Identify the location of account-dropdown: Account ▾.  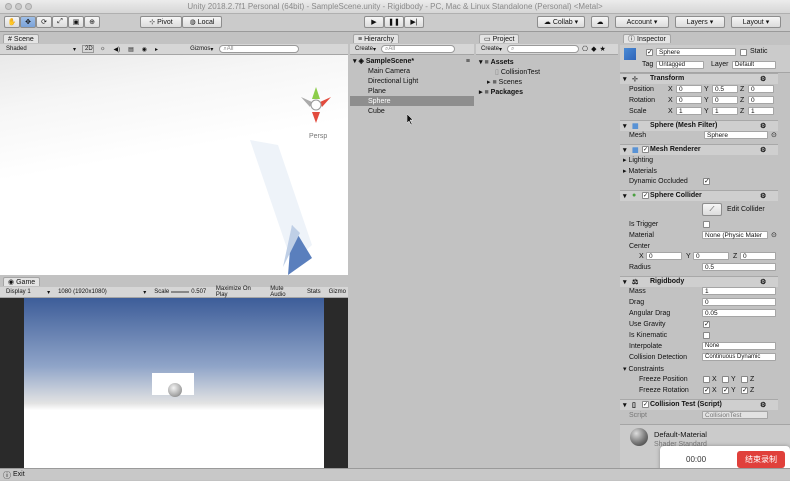
(642, 22).